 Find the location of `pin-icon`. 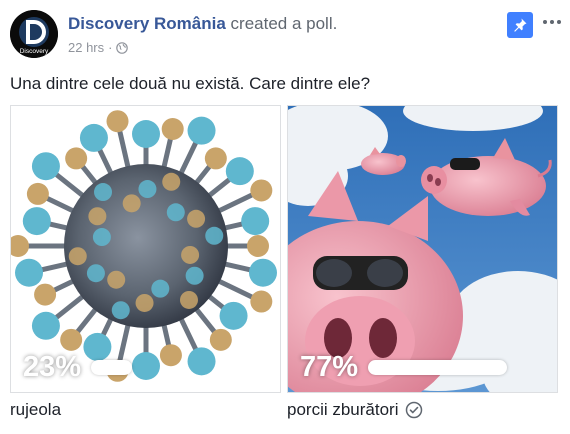

pin-icon is located at coordinates (520, 25).